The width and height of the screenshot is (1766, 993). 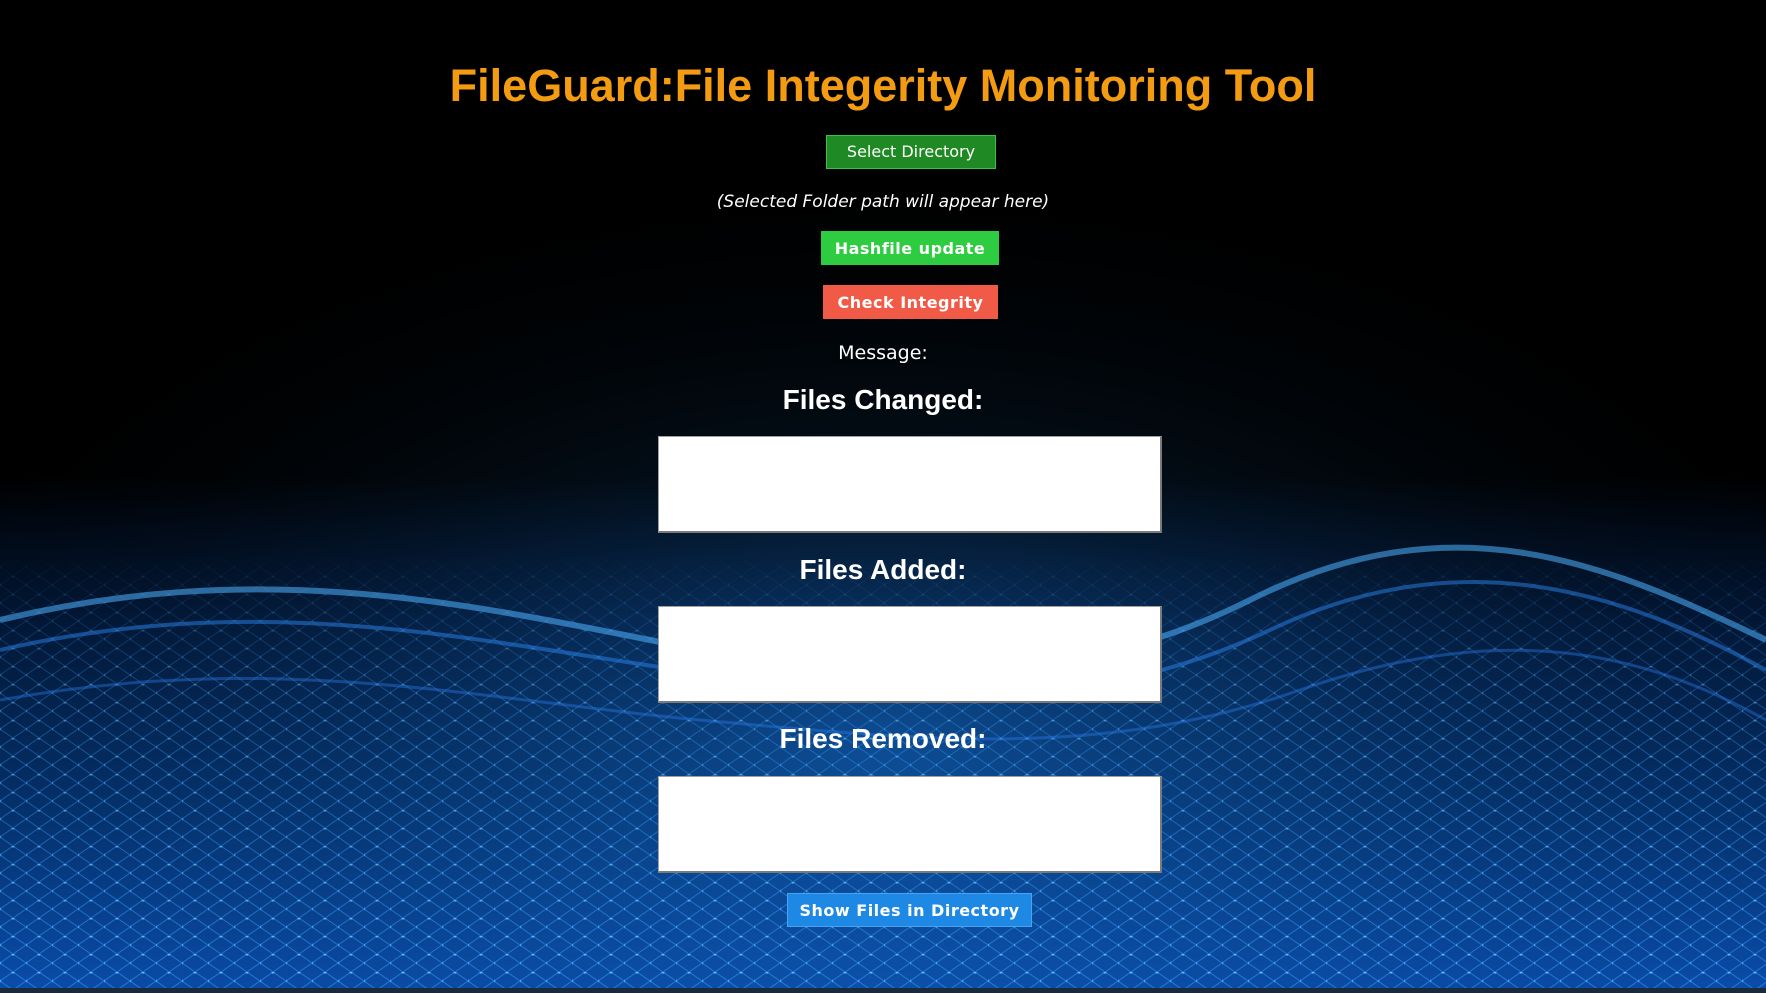 What do you see at coordinates (883, 399) in the screenshot?
I see `files-changed-heading: Files Changed:` at bounding box center [883, 399].